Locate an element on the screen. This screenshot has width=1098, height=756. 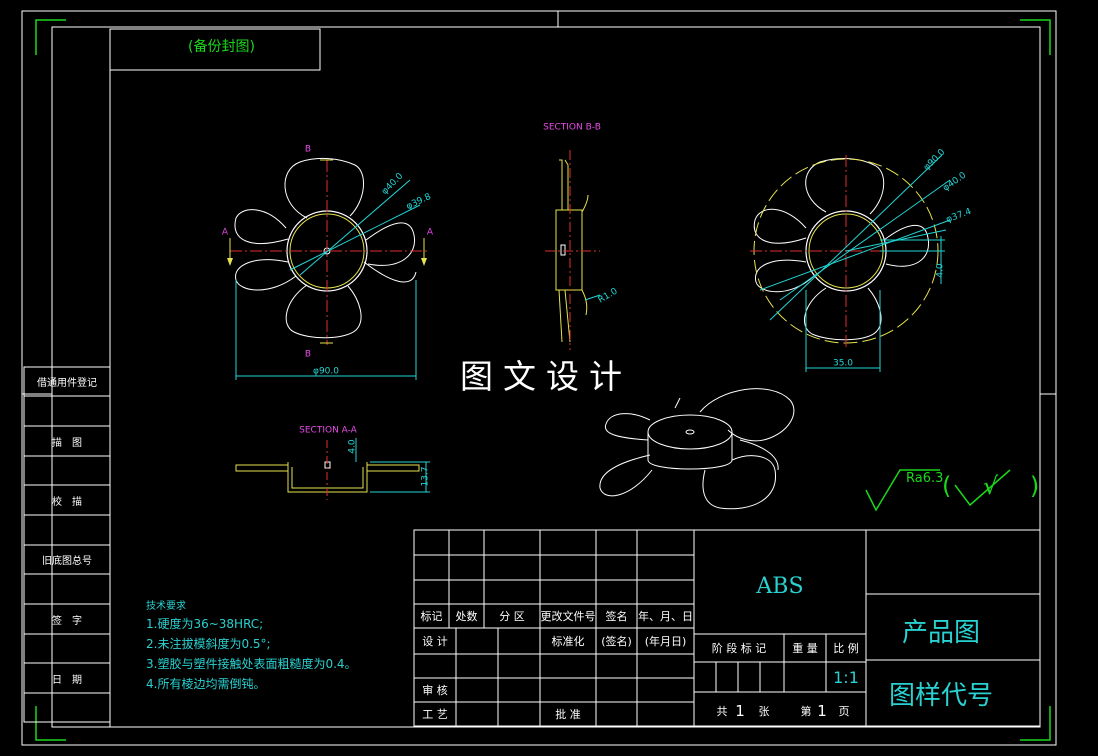
tb-design: 设 计 is located at coordinates (435, 641).